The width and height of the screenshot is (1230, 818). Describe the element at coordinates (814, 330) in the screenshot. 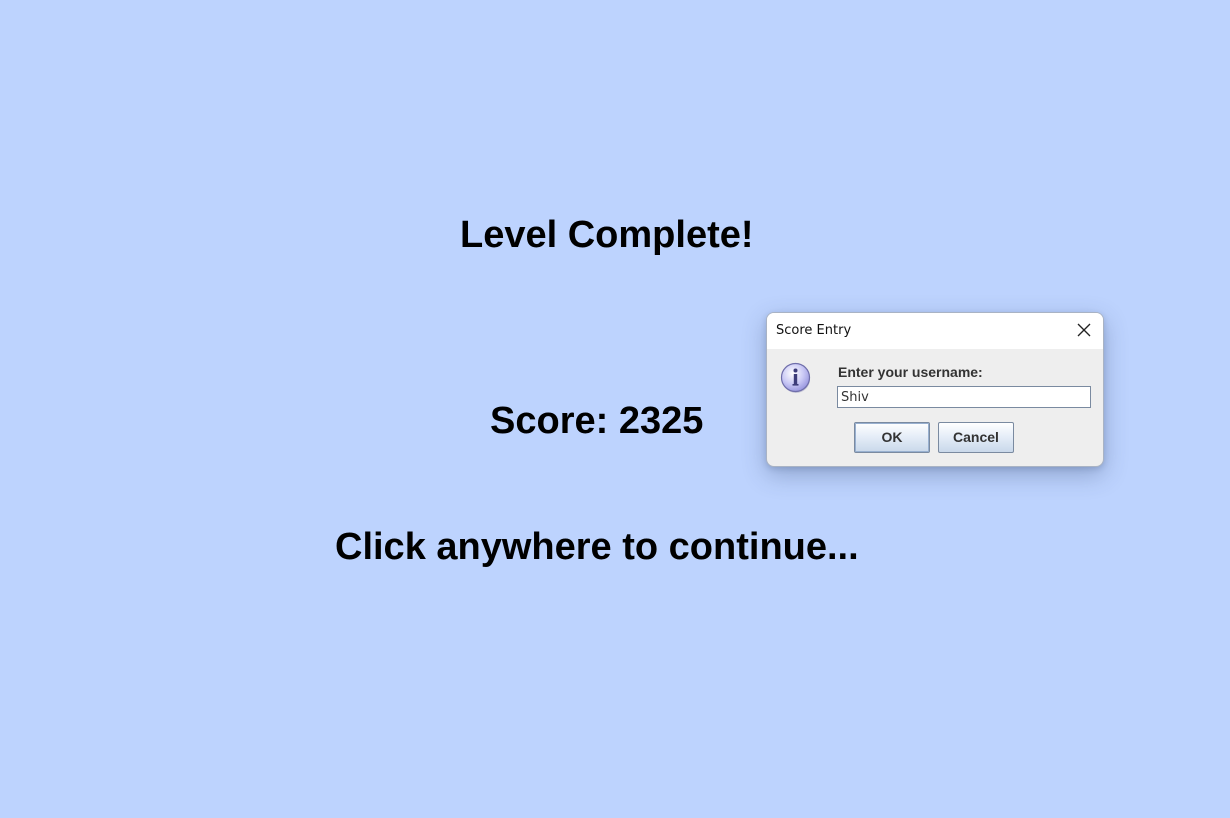

I see `dialog-title: Score Entry` at that location.